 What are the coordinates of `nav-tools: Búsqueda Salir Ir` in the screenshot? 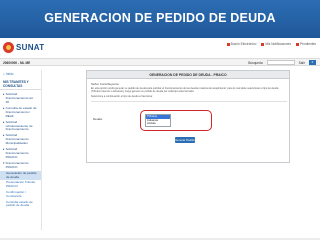 It's located at (282, 62).